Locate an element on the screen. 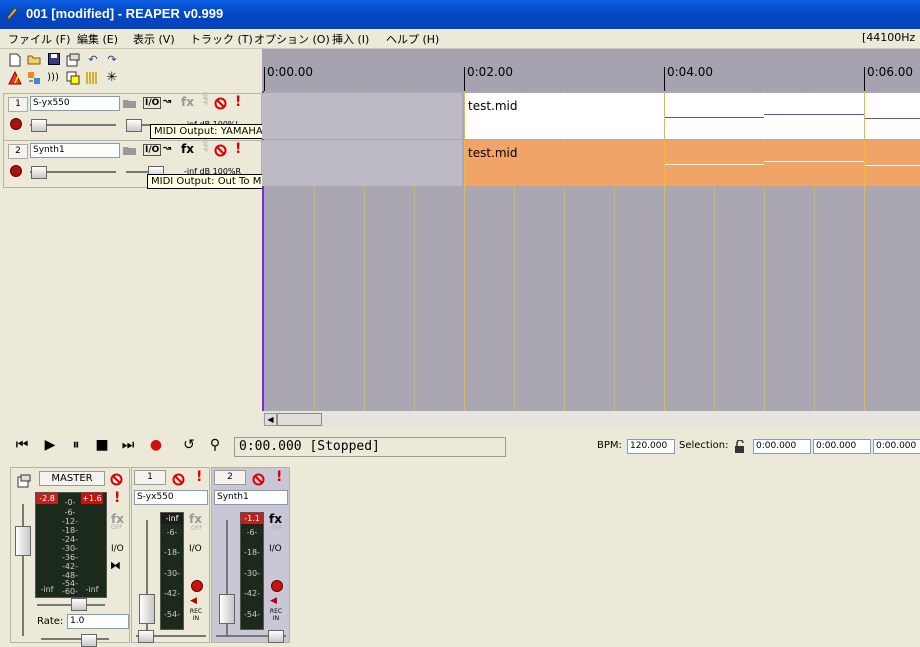 The height and width of the screenshot is (647, 920). selection-length-field: 0:00.000 is located at coordinates (896, 446).